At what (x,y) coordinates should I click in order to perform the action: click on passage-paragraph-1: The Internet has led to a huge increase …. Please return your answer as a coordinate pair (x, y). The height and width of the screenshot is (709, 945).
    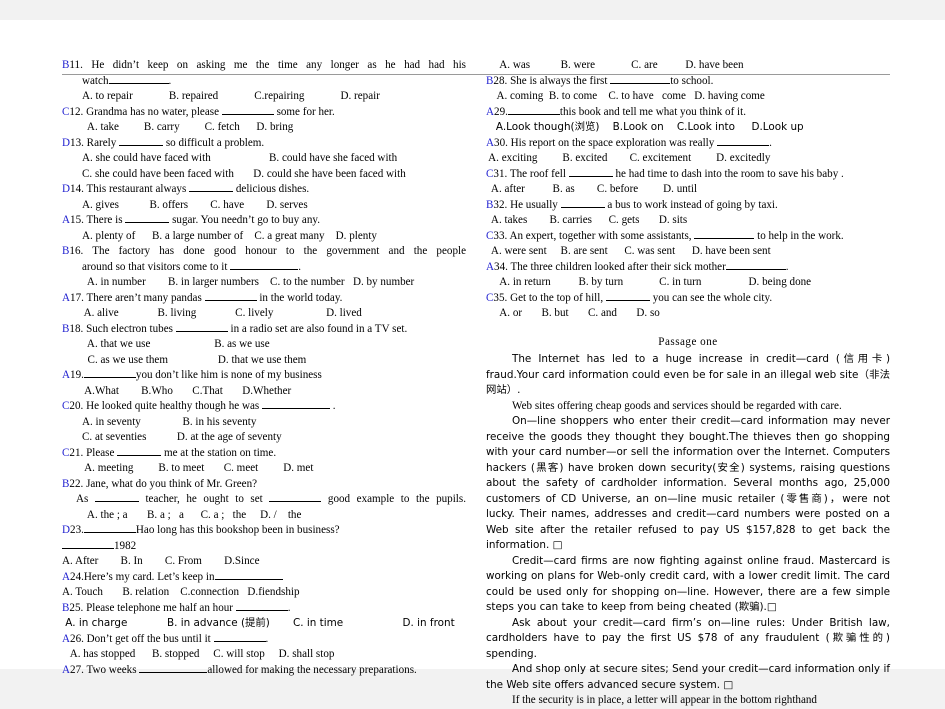
    Looking at the image, I should click on (688, 374).